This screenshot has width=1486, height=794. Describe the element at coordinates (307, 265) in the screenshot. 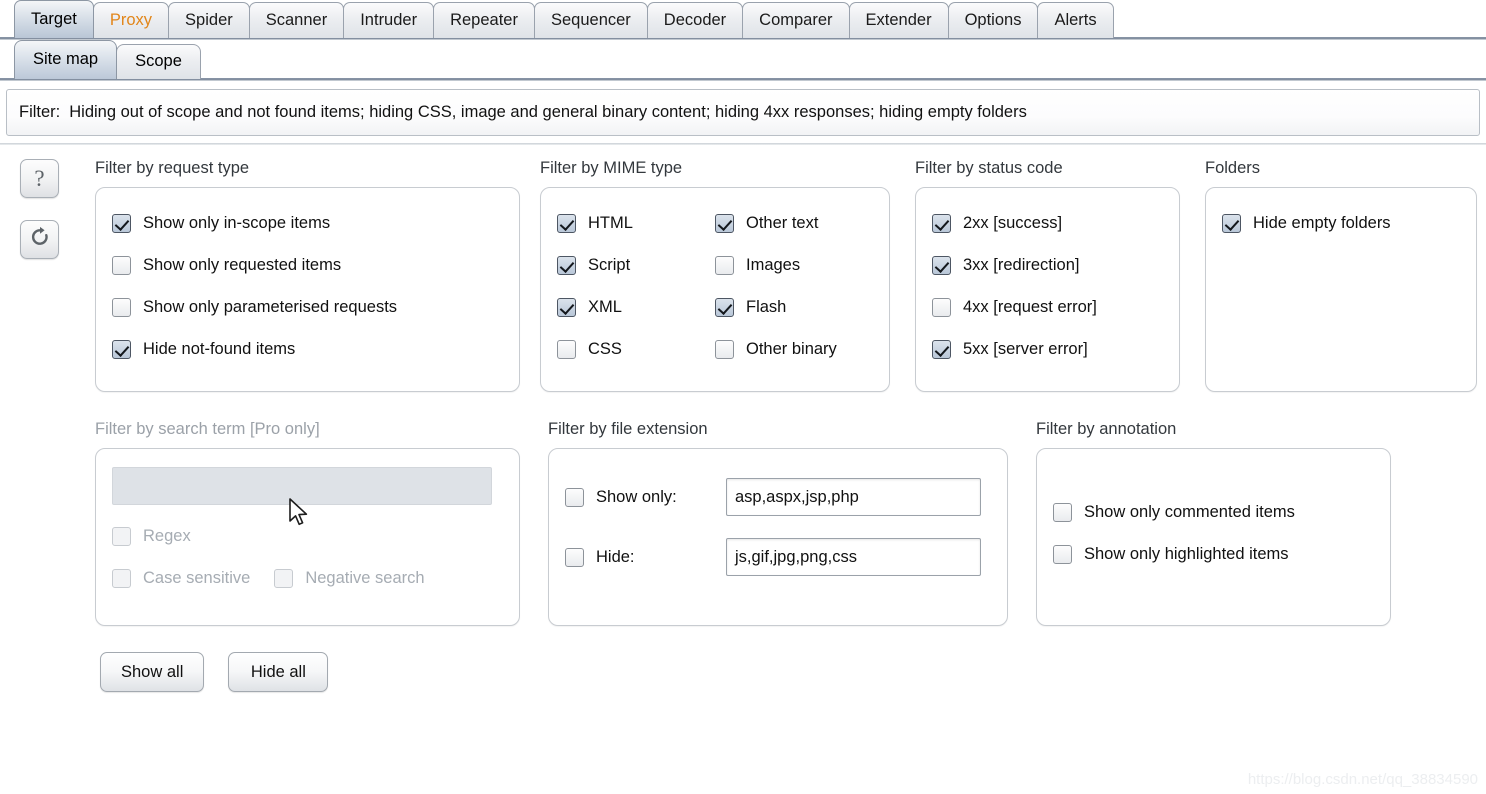

I see `request-type-option-row: Show only requested items` at that location.